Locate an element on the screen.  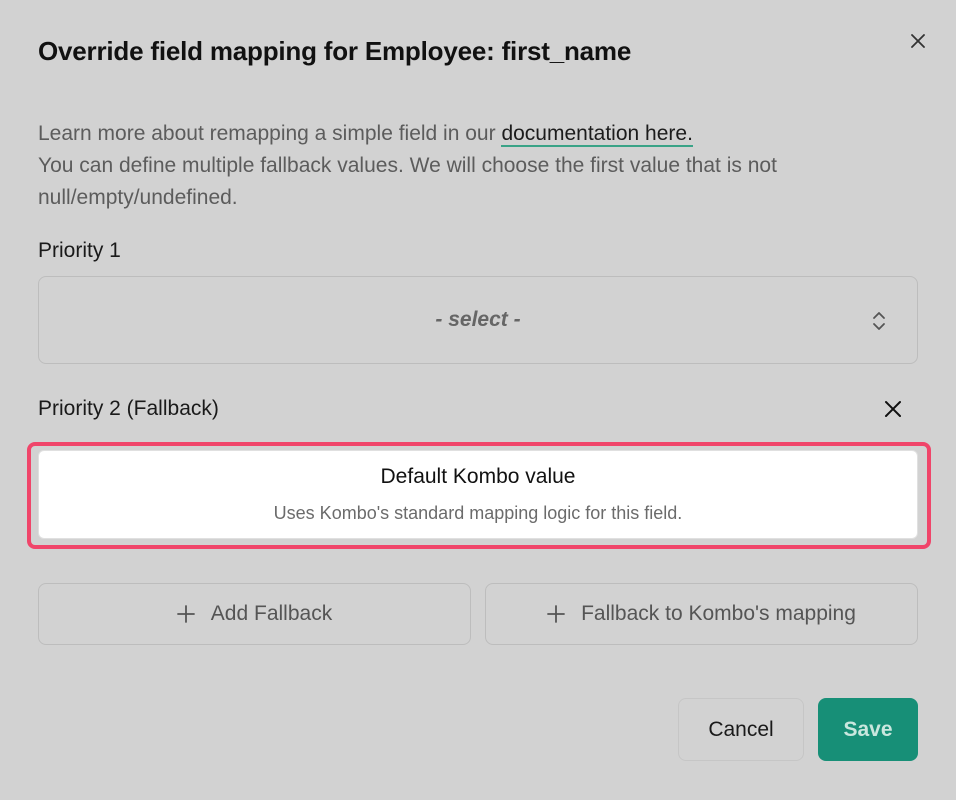
priority-1-select: - select - is located at coordinates (478, 320).